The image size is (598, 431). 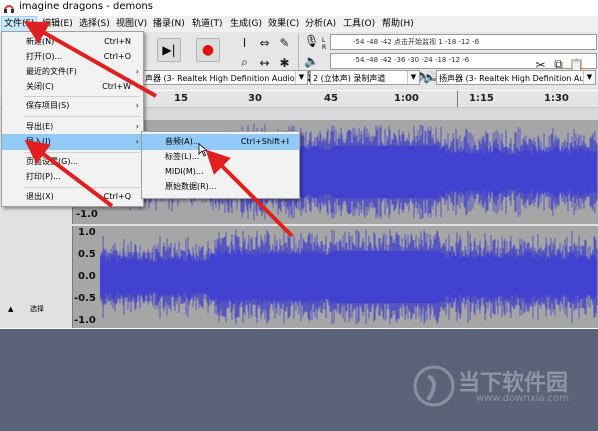 I want to click on arrow-to-audio, so click(x=249, y=193).